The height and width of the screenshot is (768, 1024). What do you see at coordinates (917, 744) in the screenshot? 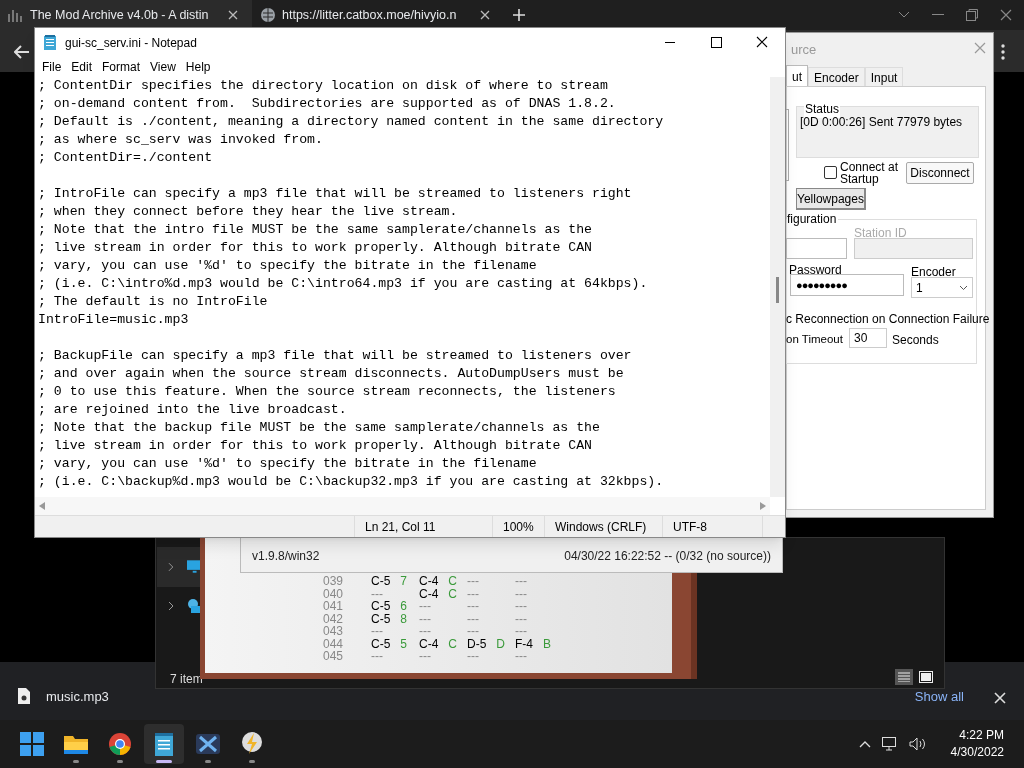
I see `volume-icon` at bounding box center [917, 744].